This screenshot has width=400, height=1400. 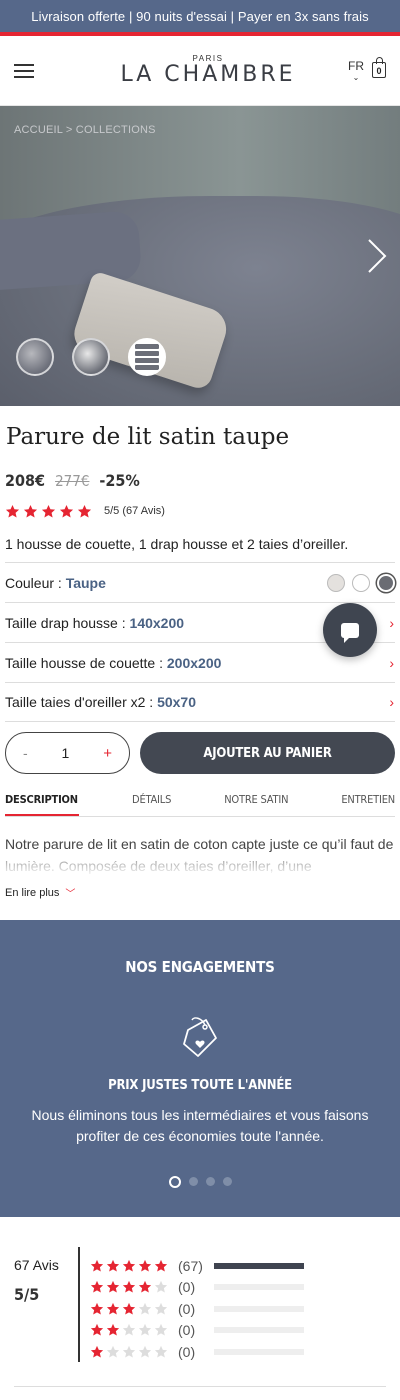 I want to click on quantity-decrease-button: -, so click(x=25, y=753).